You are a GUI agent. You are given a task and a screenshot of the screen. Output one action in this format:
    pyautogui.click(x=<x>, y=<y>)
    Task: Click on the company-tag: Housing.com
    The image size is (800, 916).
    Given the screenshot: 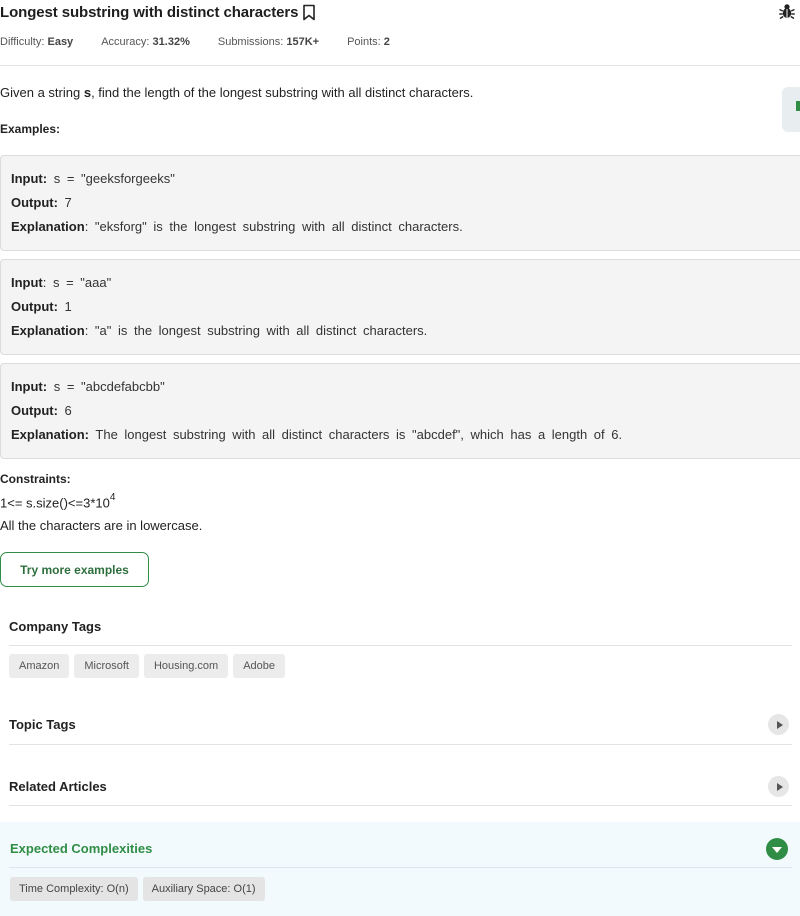 What is the action you would take?
    pyautogui.click(x=186, y=666)
    